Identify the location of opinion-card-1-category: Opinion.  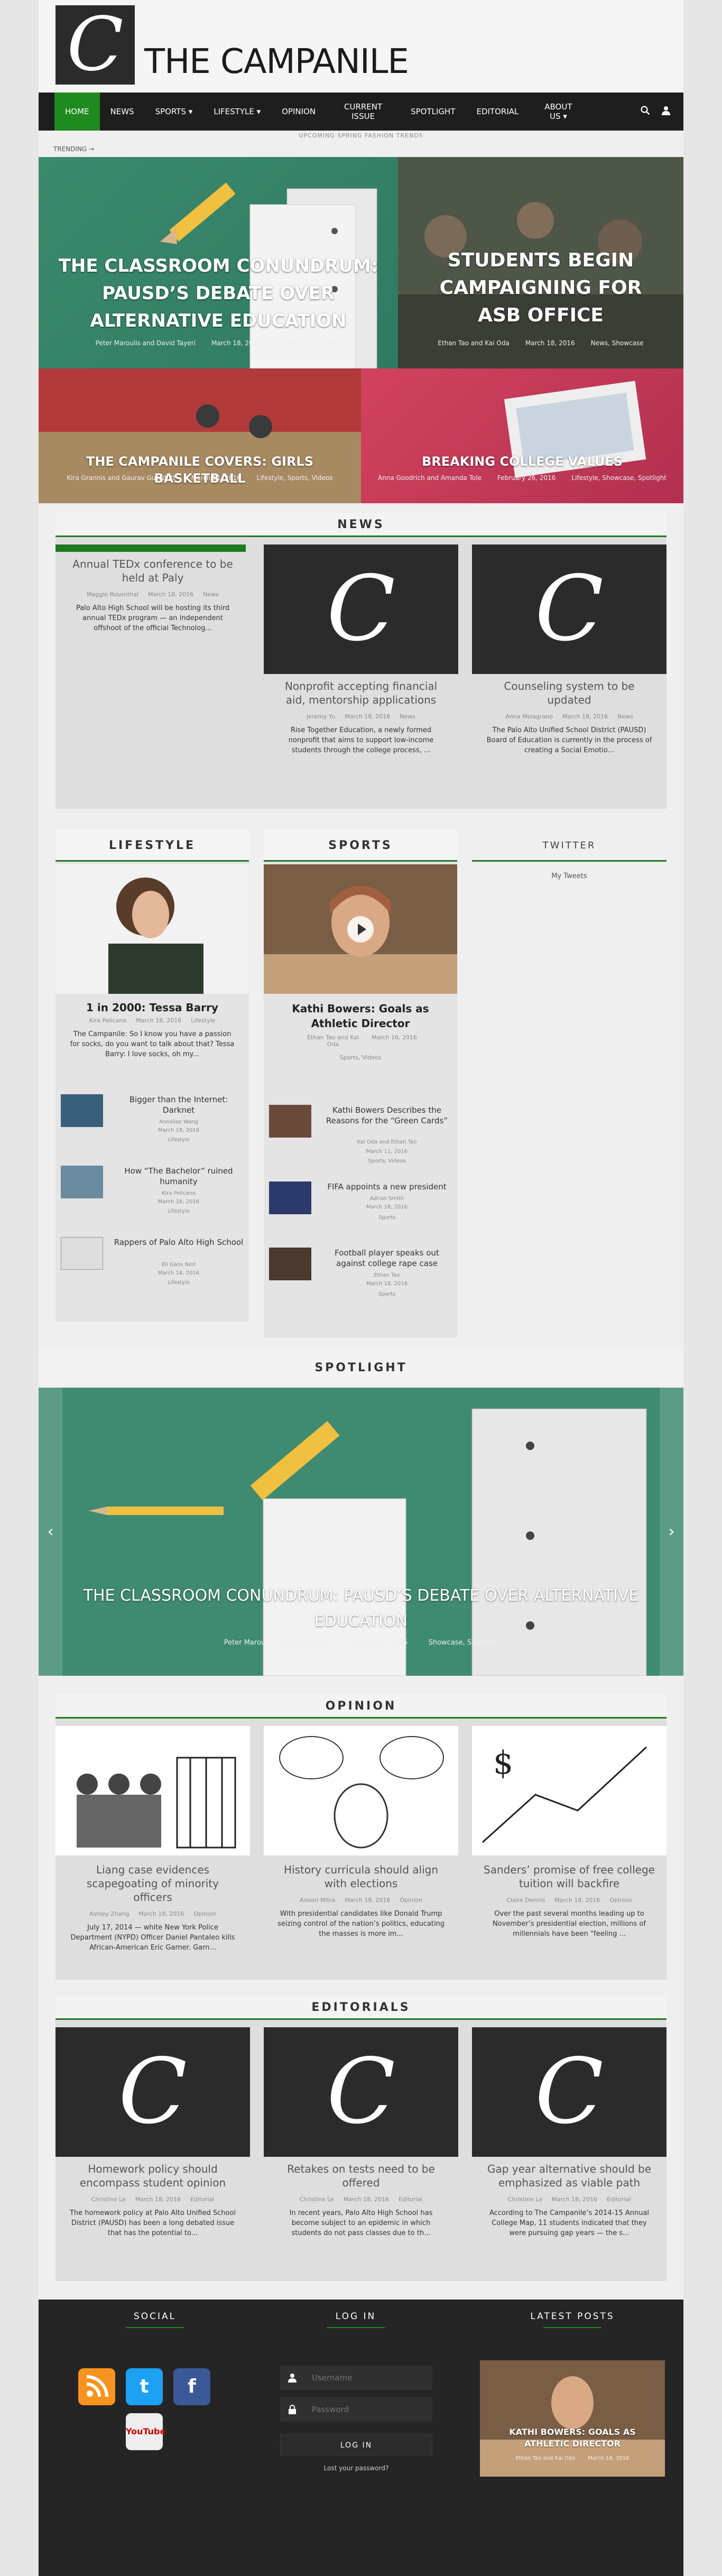
(205, 1913).